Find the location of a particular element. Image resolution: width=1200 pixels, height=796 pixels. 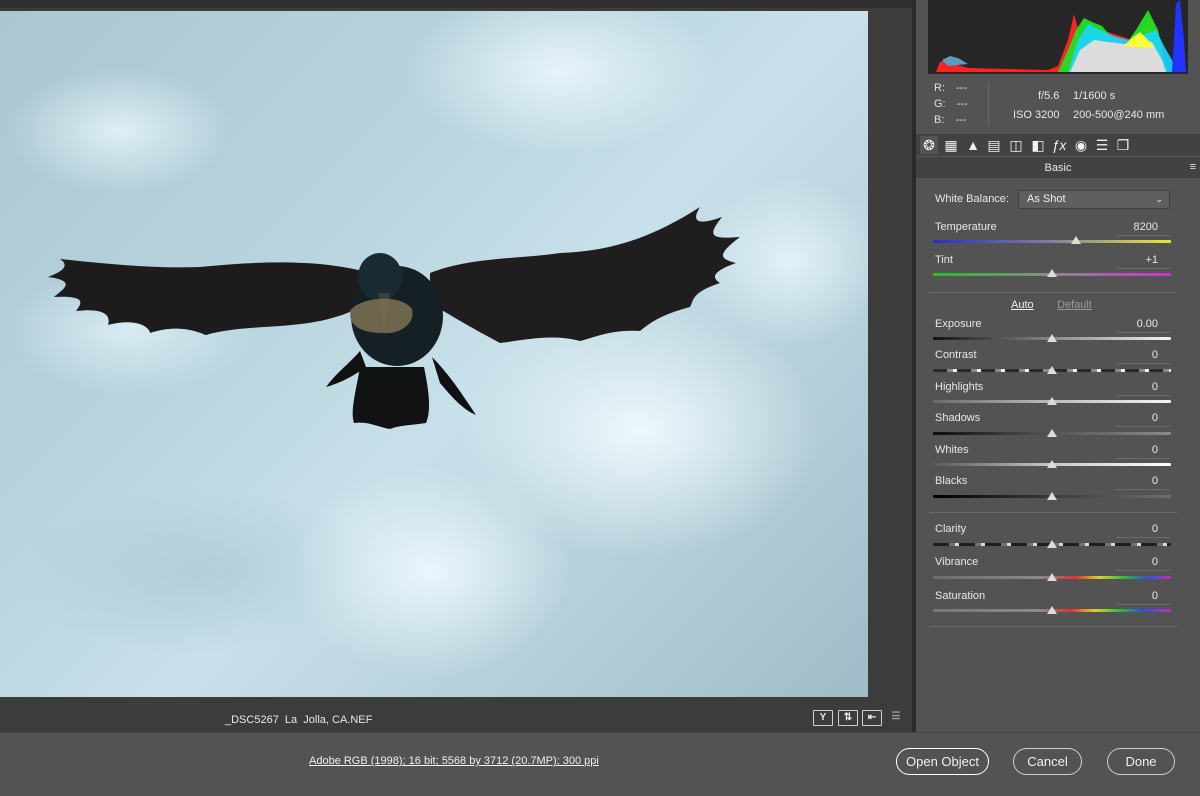

white-balance-label: White Balance: is located at coordinates (972, 199).